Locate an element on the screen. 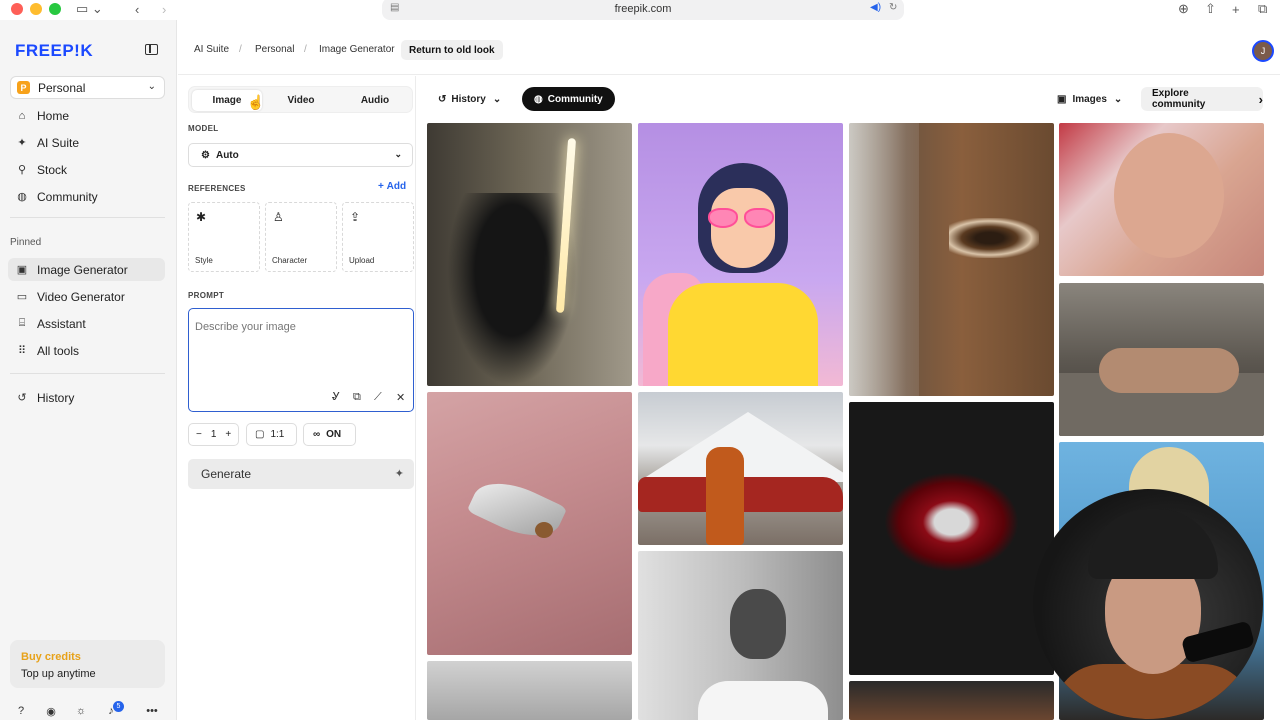  share-icon: ⇧ is located at coordinates (1210, 9).